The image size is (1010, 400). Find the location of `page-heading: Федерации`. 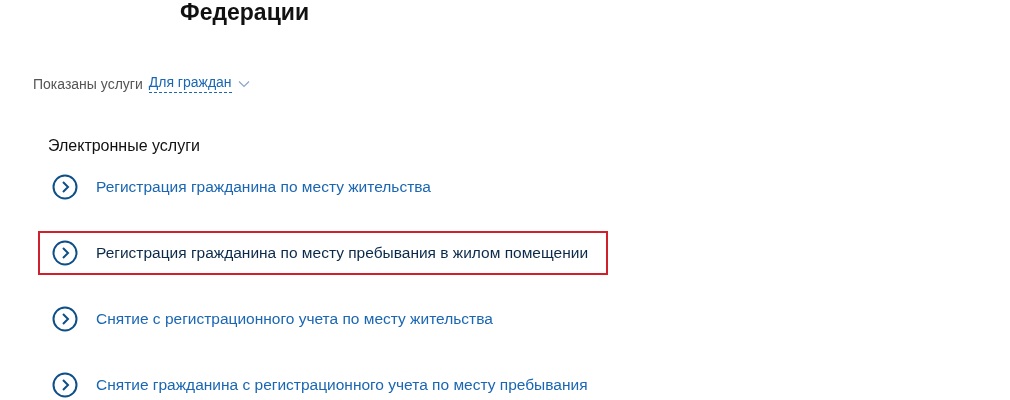

page-heading: Федерации is located at coordinates (245, 13).